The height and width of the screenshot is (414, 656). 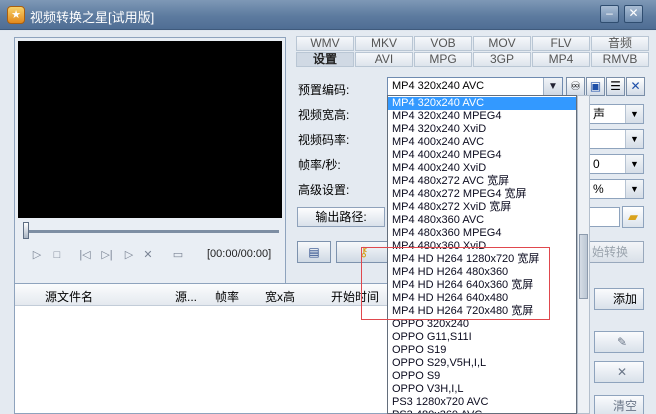 What do you see at coordinates (384, 43) in the screenshot?
I see `tab-mkv: MKV` at bounding box center [384, 43].